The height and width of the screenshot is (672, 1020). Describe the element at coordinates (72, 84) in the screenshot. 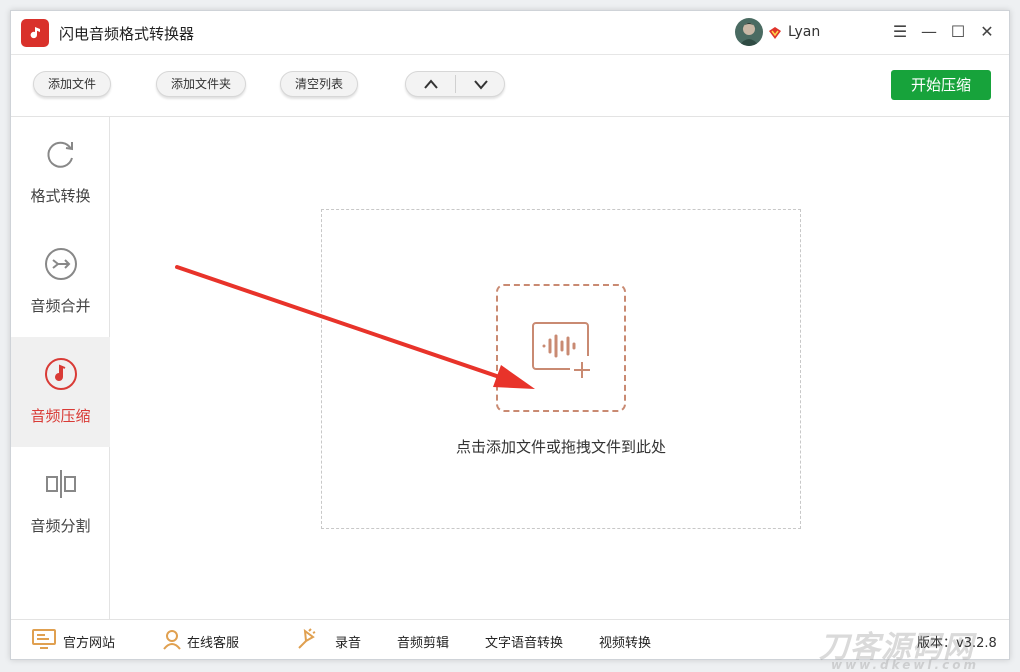

I see `add-file-button: 添加文件` at that location.